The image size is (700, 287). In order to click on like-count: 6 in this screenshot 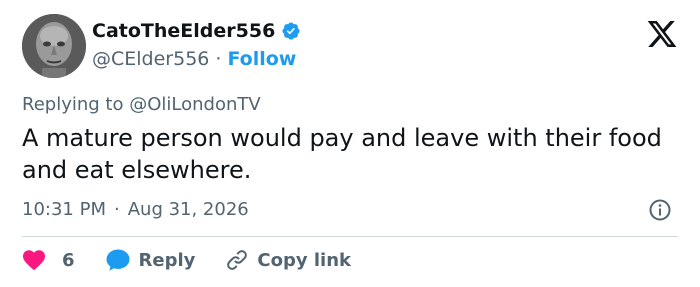, I will do `click(68, 260)`.